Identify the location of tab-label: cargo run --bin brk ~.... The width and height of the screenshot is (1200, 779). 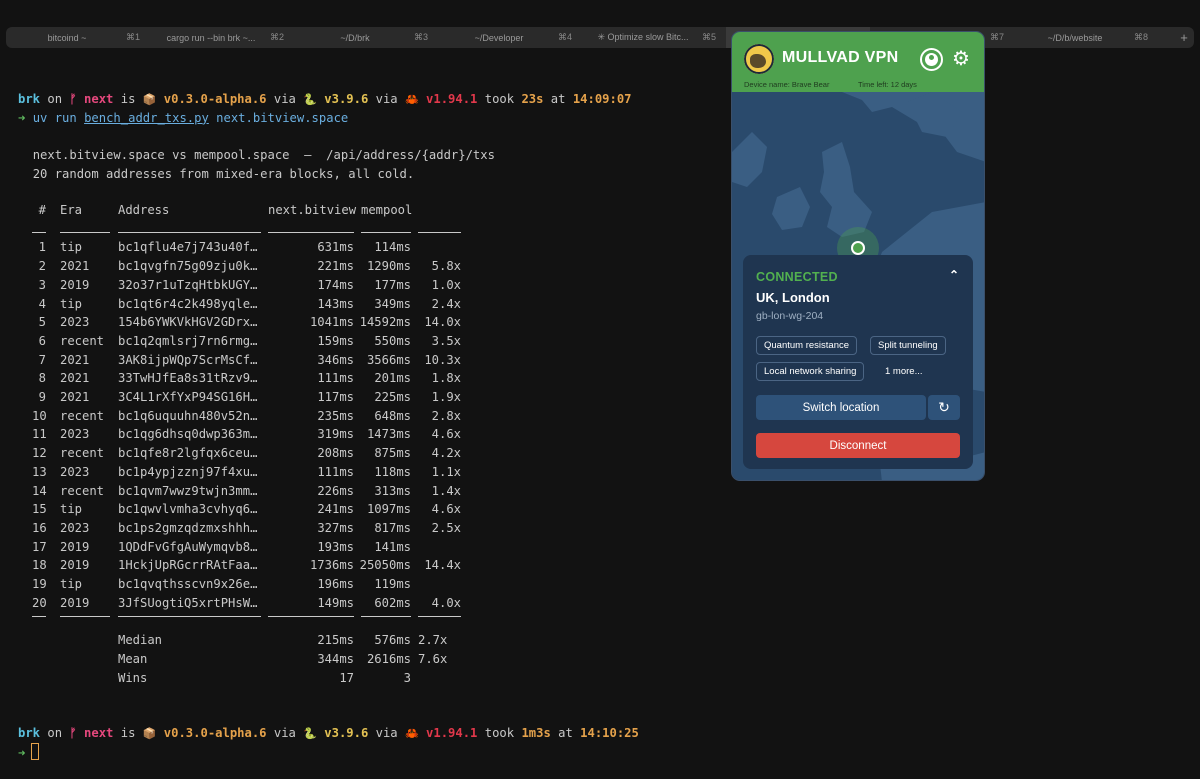
(211, 37).